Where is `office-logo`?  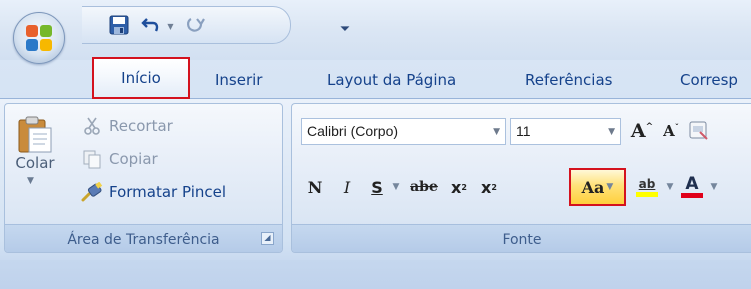 office-logo is located at coordinates (39, 38).